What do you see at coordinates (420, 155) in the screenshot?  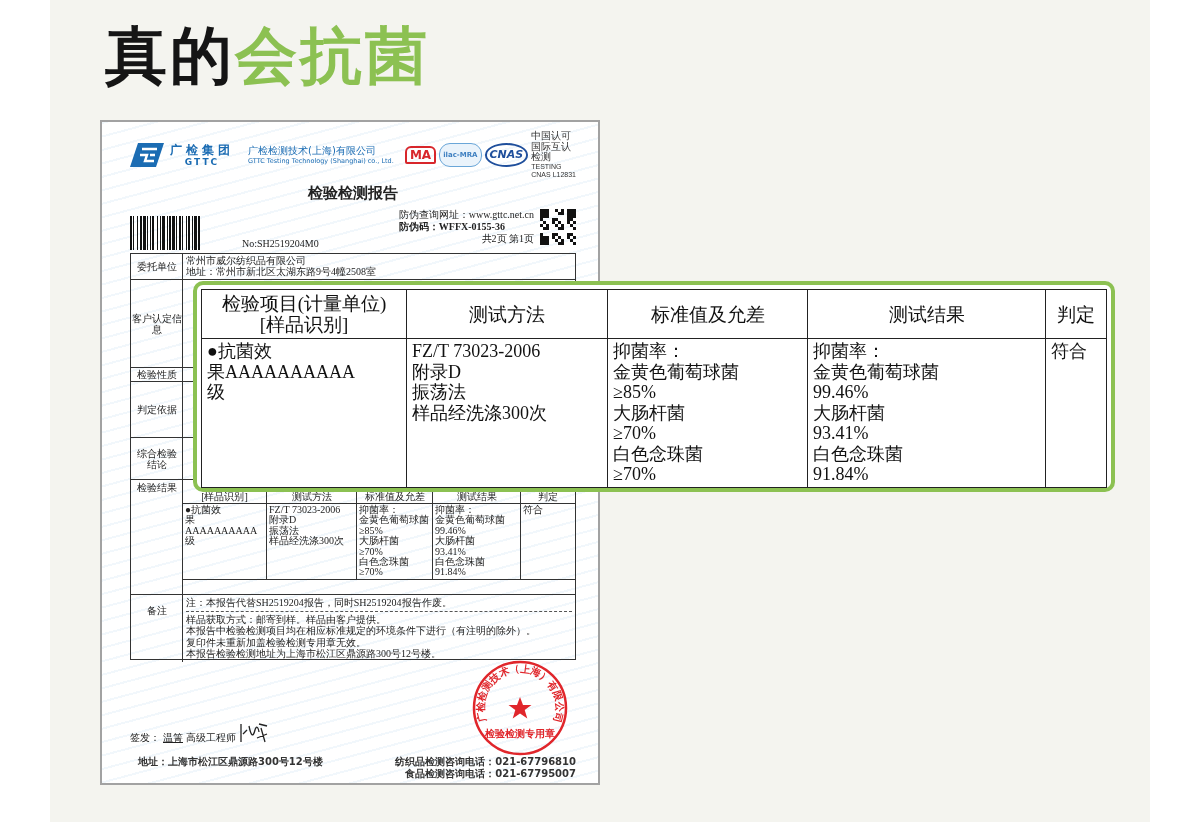 I see `accreditation-logo: MA` at bounding box center [420, 155].